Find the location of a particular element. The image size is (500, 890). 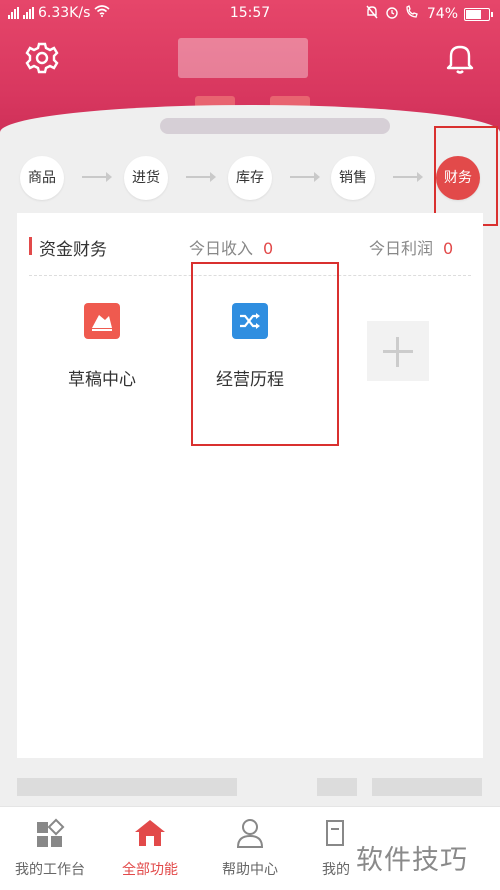

tab-label: 我的工作台 is located at coordinates (50, 870).